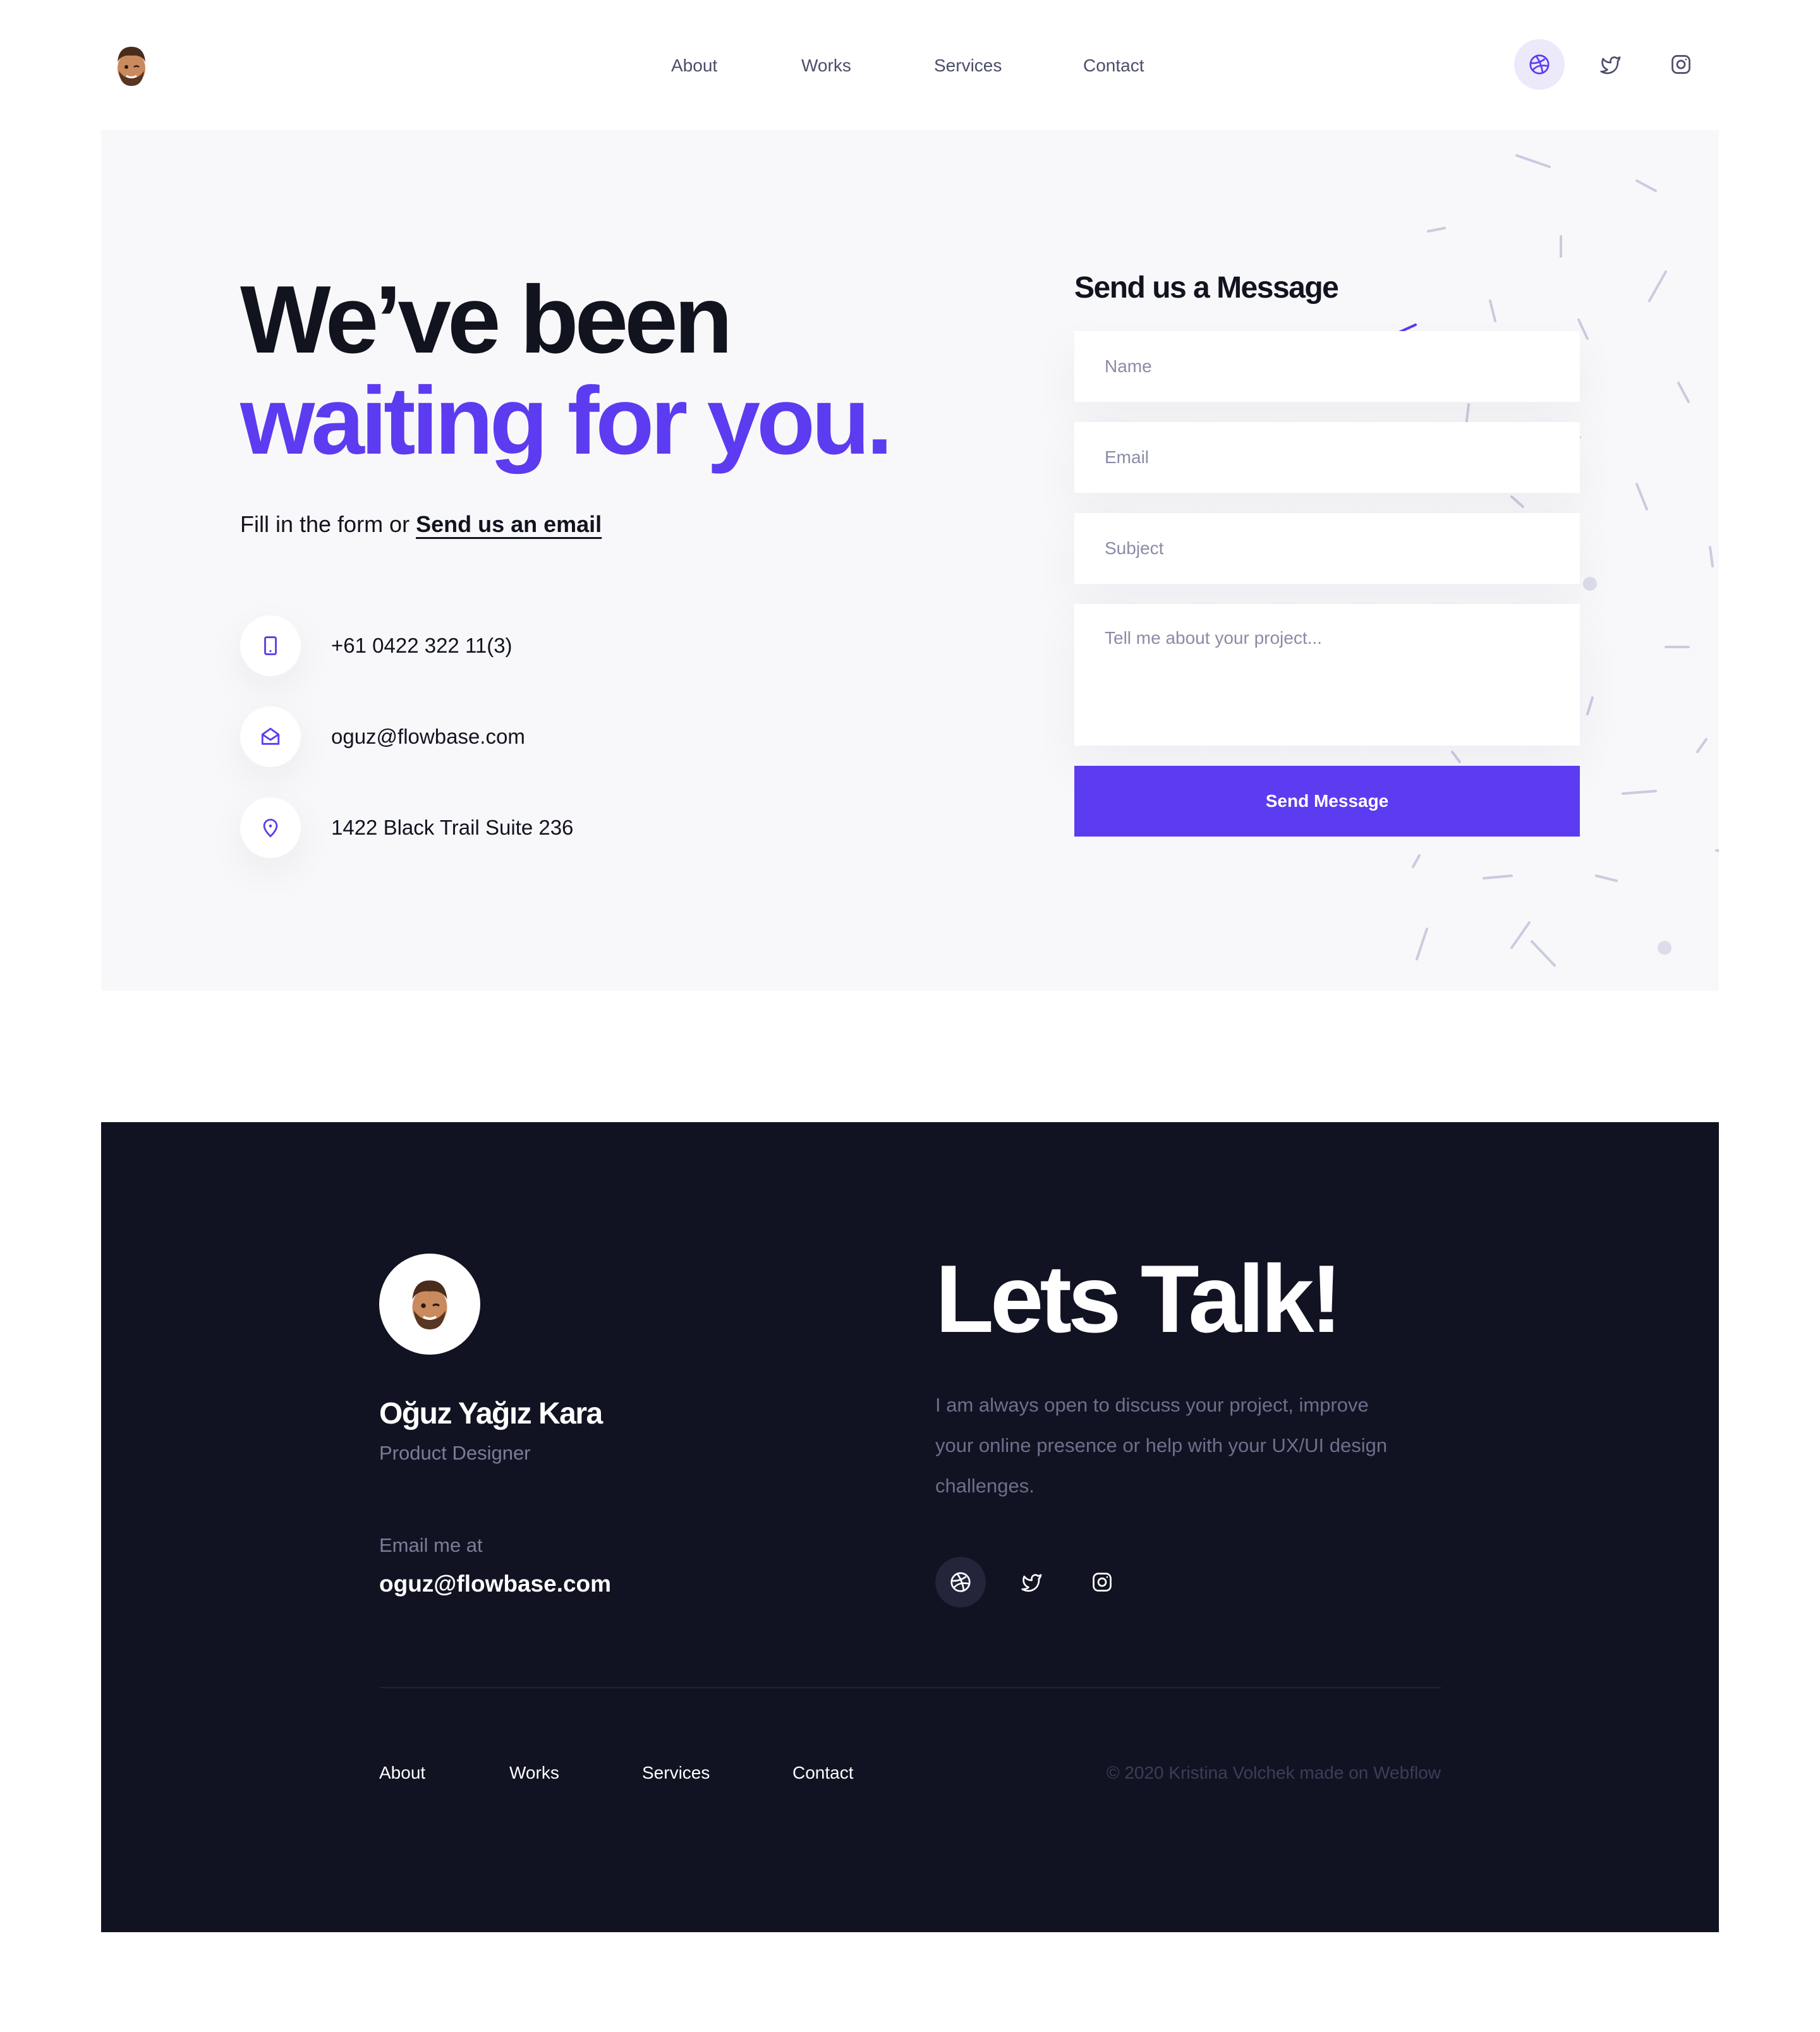 The height and width of the screenshot is (2032, 1820). I want to click on location-pin-icon, so click(270, 828).